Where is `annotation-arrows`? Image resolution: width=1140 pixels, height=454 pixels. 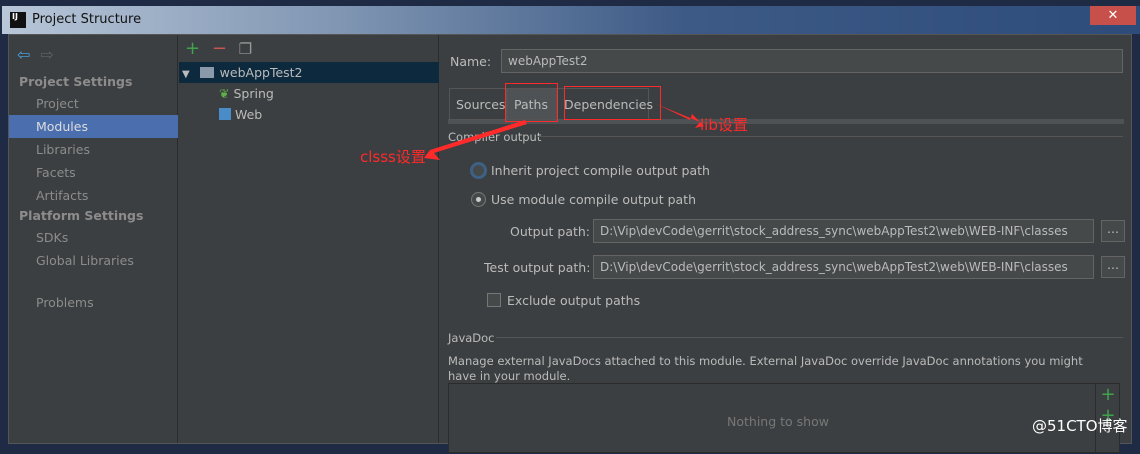 annotation-arrows is located at coordinates (564, 132).